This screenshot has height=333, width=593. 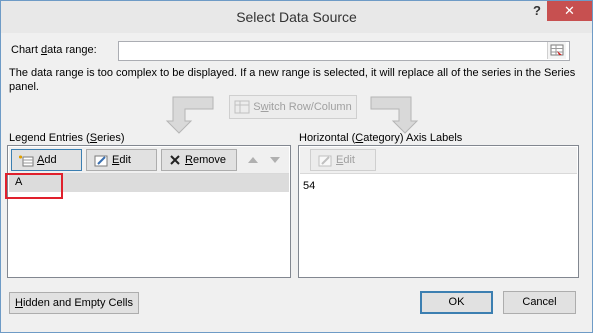 What do you see at coordinates (381, 138) in the screenshot?
I see `axis-labels-header: Horizontal (Category) Axis Labels` at bounding box center [381, 138].